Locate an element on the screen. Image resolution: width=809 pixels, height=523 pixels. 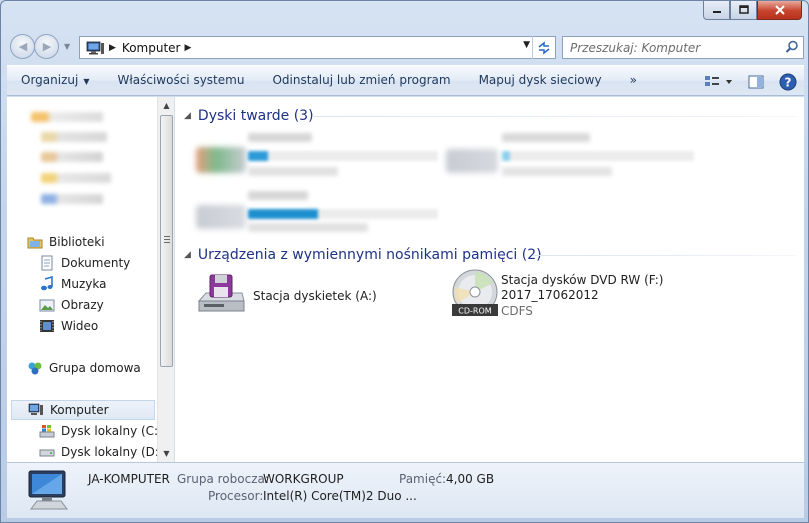
workgroup-label: Grupa robocza: is located at coordinates (223, 479).